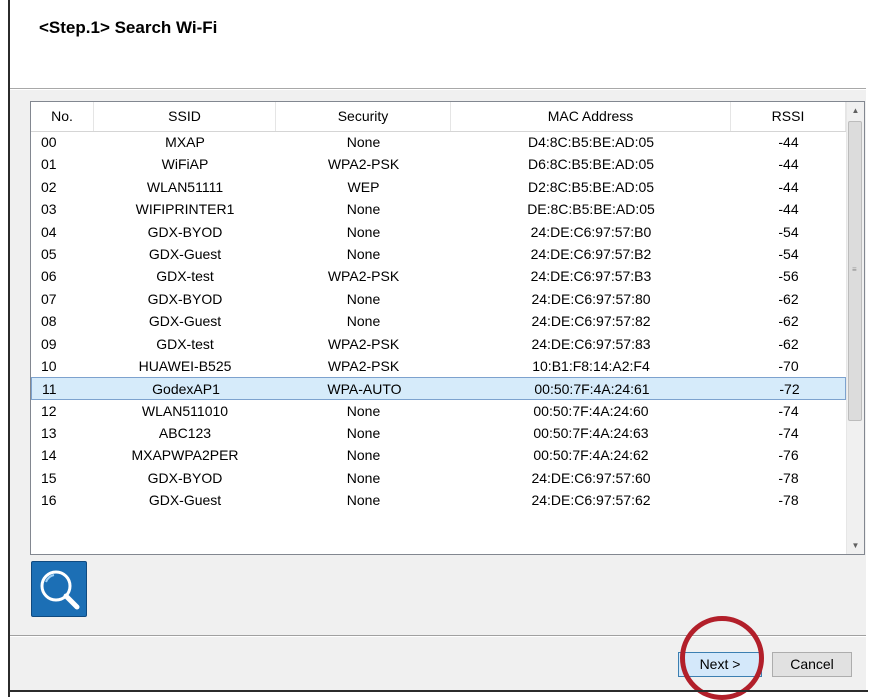 The height and width of the screenshot is (700, 875). What do you see at coordinates (49, 455) in the screenshot?
I see `cell-no: 14` at bounding box center [49, 455].